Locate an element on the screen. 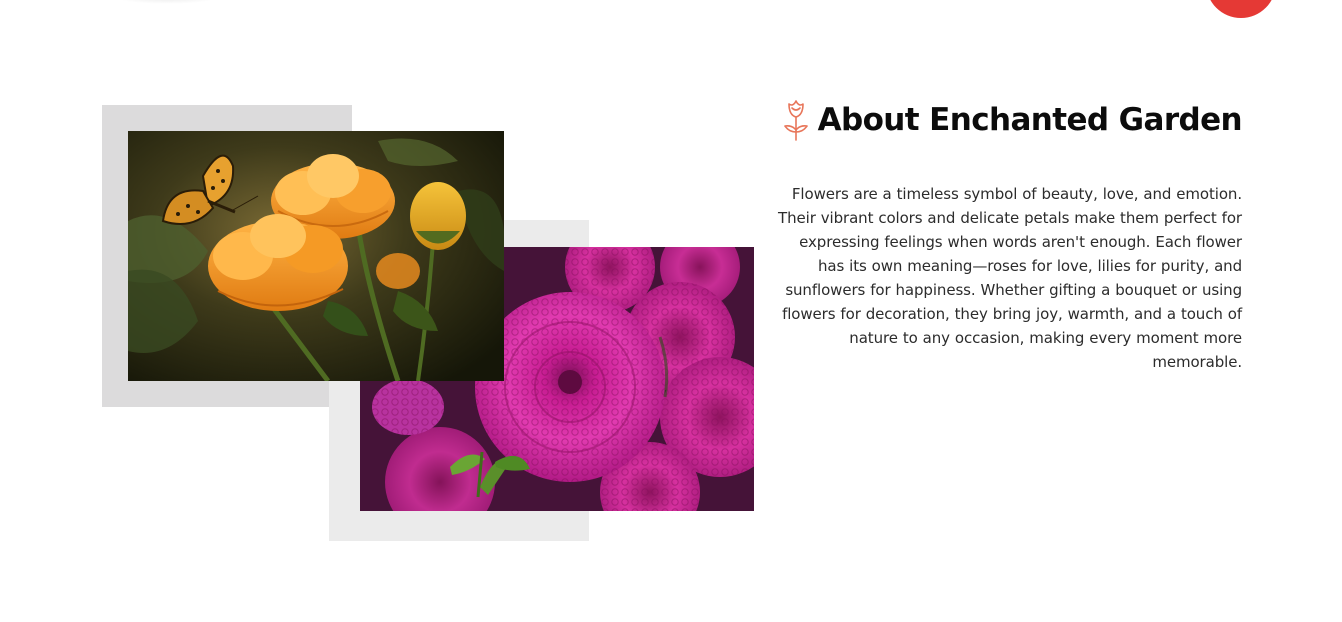  site-logo is located at coordinates (167, 2).